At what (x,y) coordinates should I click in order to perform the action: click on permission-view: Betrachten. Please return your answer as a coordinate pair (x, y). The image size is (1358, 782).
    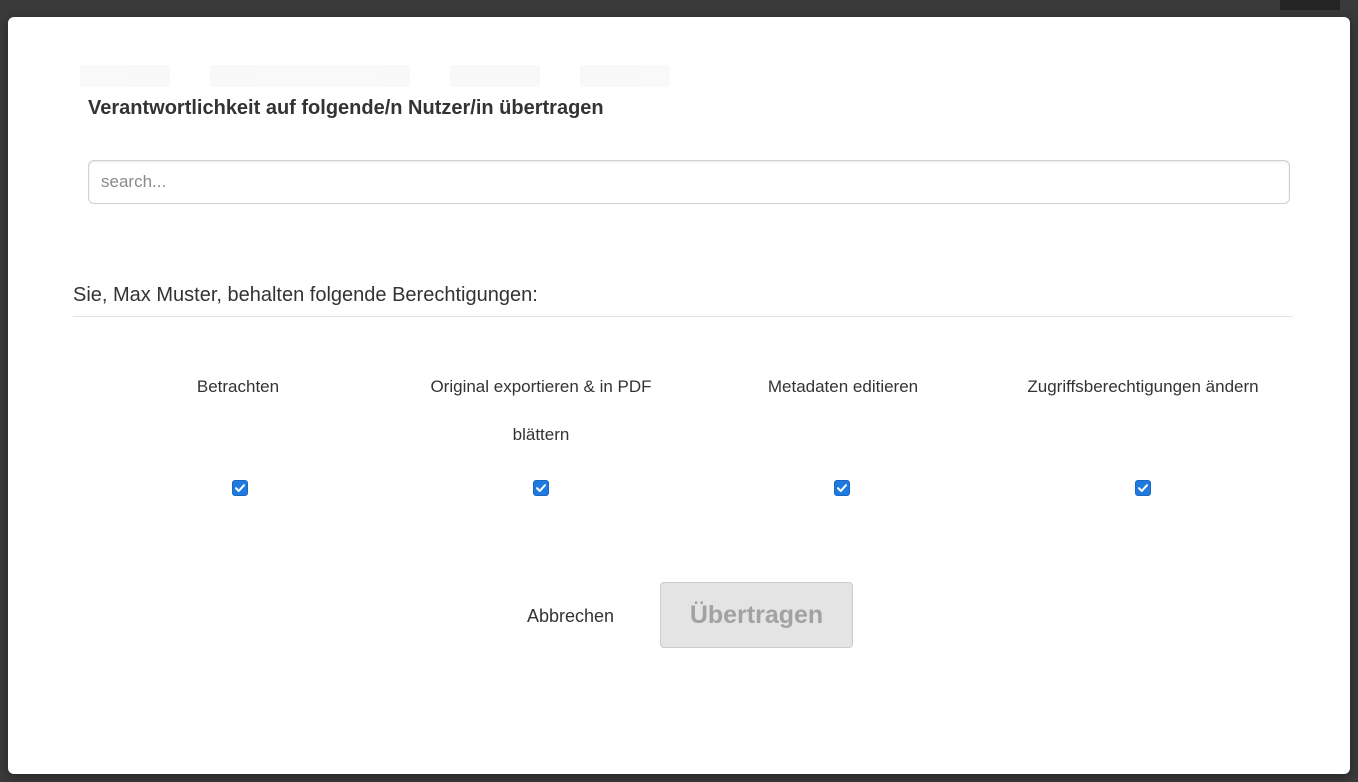
    Looking at the image, I should click on (238, 387).